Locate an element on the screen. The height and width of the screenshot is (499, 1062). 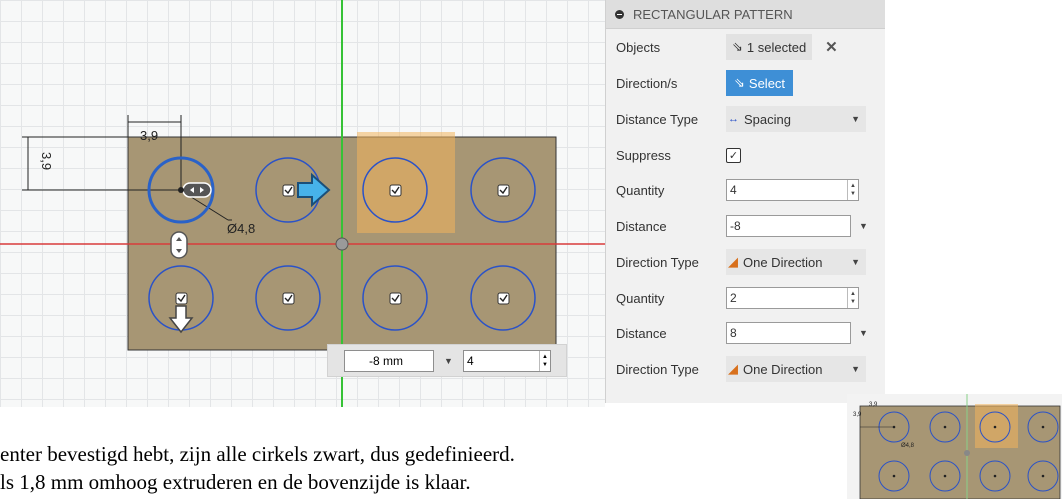
direction-type2-row: Direction Type ◢ One Direction ▼ is located at coordinates (745, 369).